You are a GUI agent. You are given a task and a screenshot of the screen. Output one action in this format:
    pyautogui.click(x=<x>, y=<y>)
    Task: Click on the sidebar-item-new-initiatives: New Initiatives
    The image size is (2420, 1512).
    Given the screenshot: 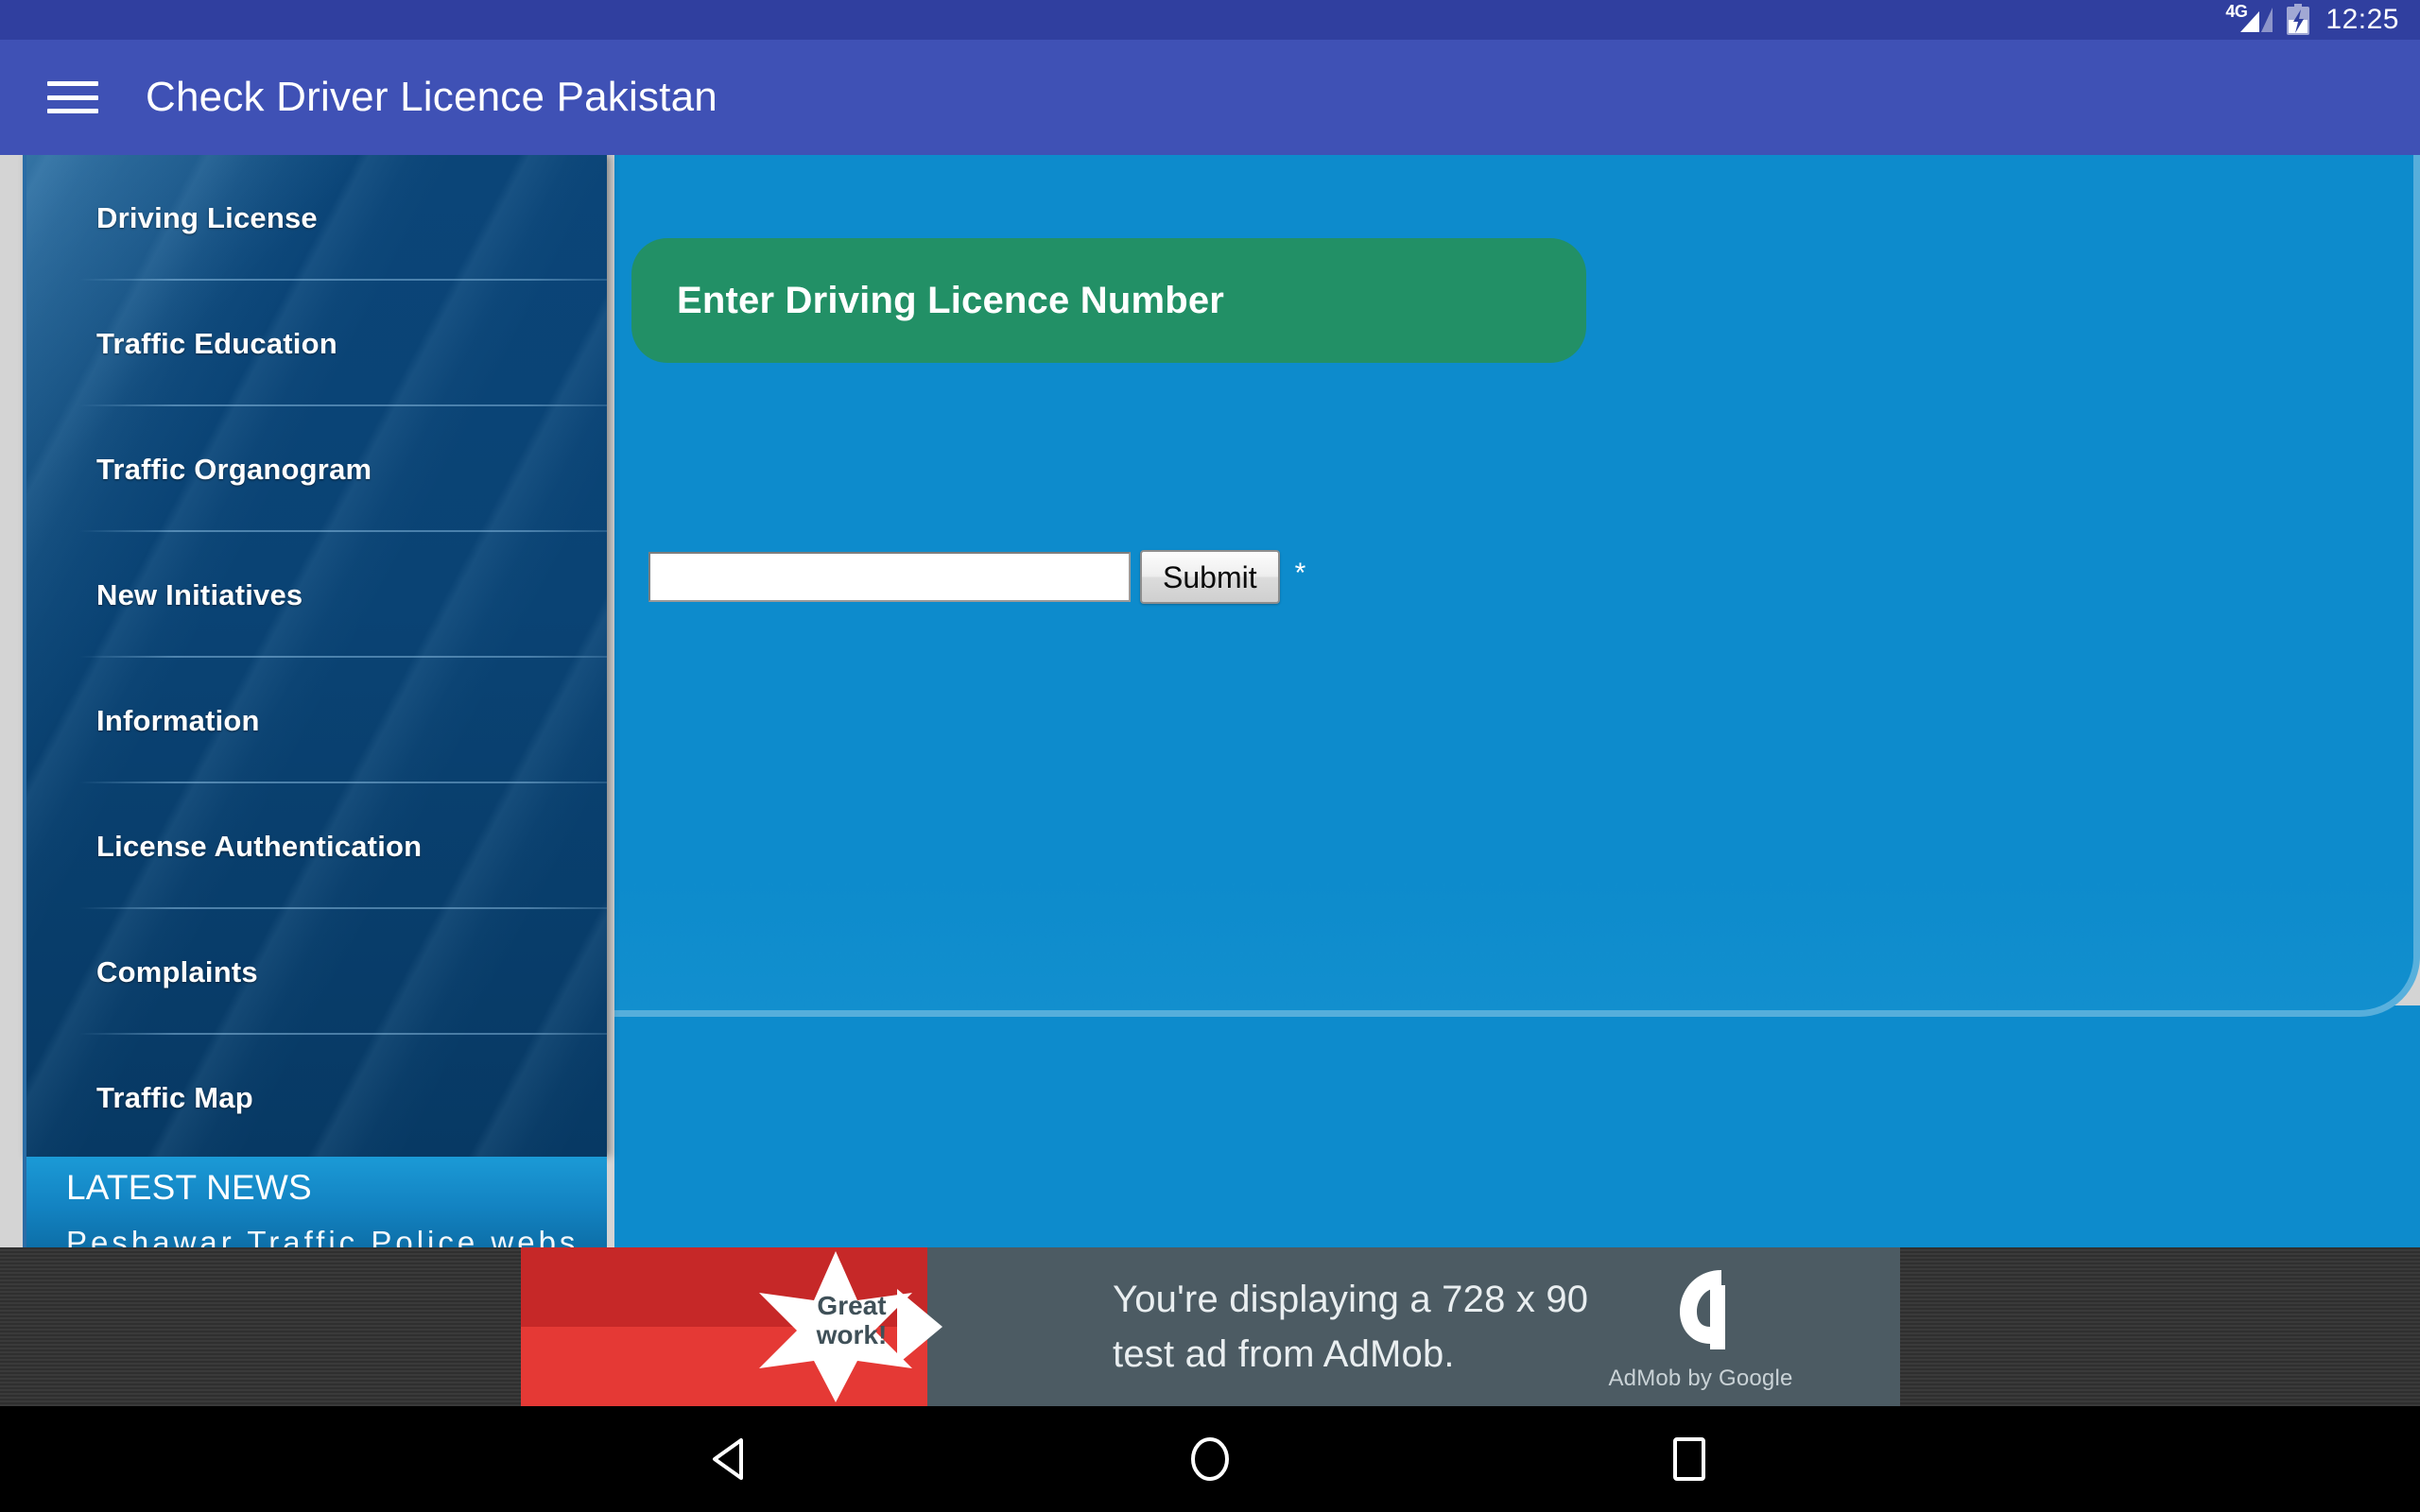 What is the action you would take?
    pyautogui.click(x=316, y=595)
    